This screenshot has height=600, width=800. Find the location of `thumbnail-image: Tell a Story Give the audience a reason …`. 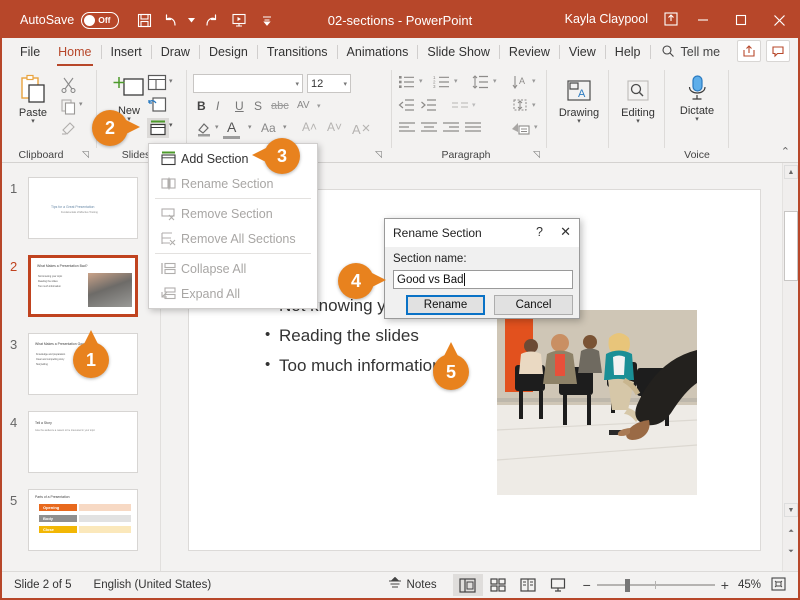

thumbnail-image: Tell a Story Give the audience a reason … is located at coordinates (83, 442).